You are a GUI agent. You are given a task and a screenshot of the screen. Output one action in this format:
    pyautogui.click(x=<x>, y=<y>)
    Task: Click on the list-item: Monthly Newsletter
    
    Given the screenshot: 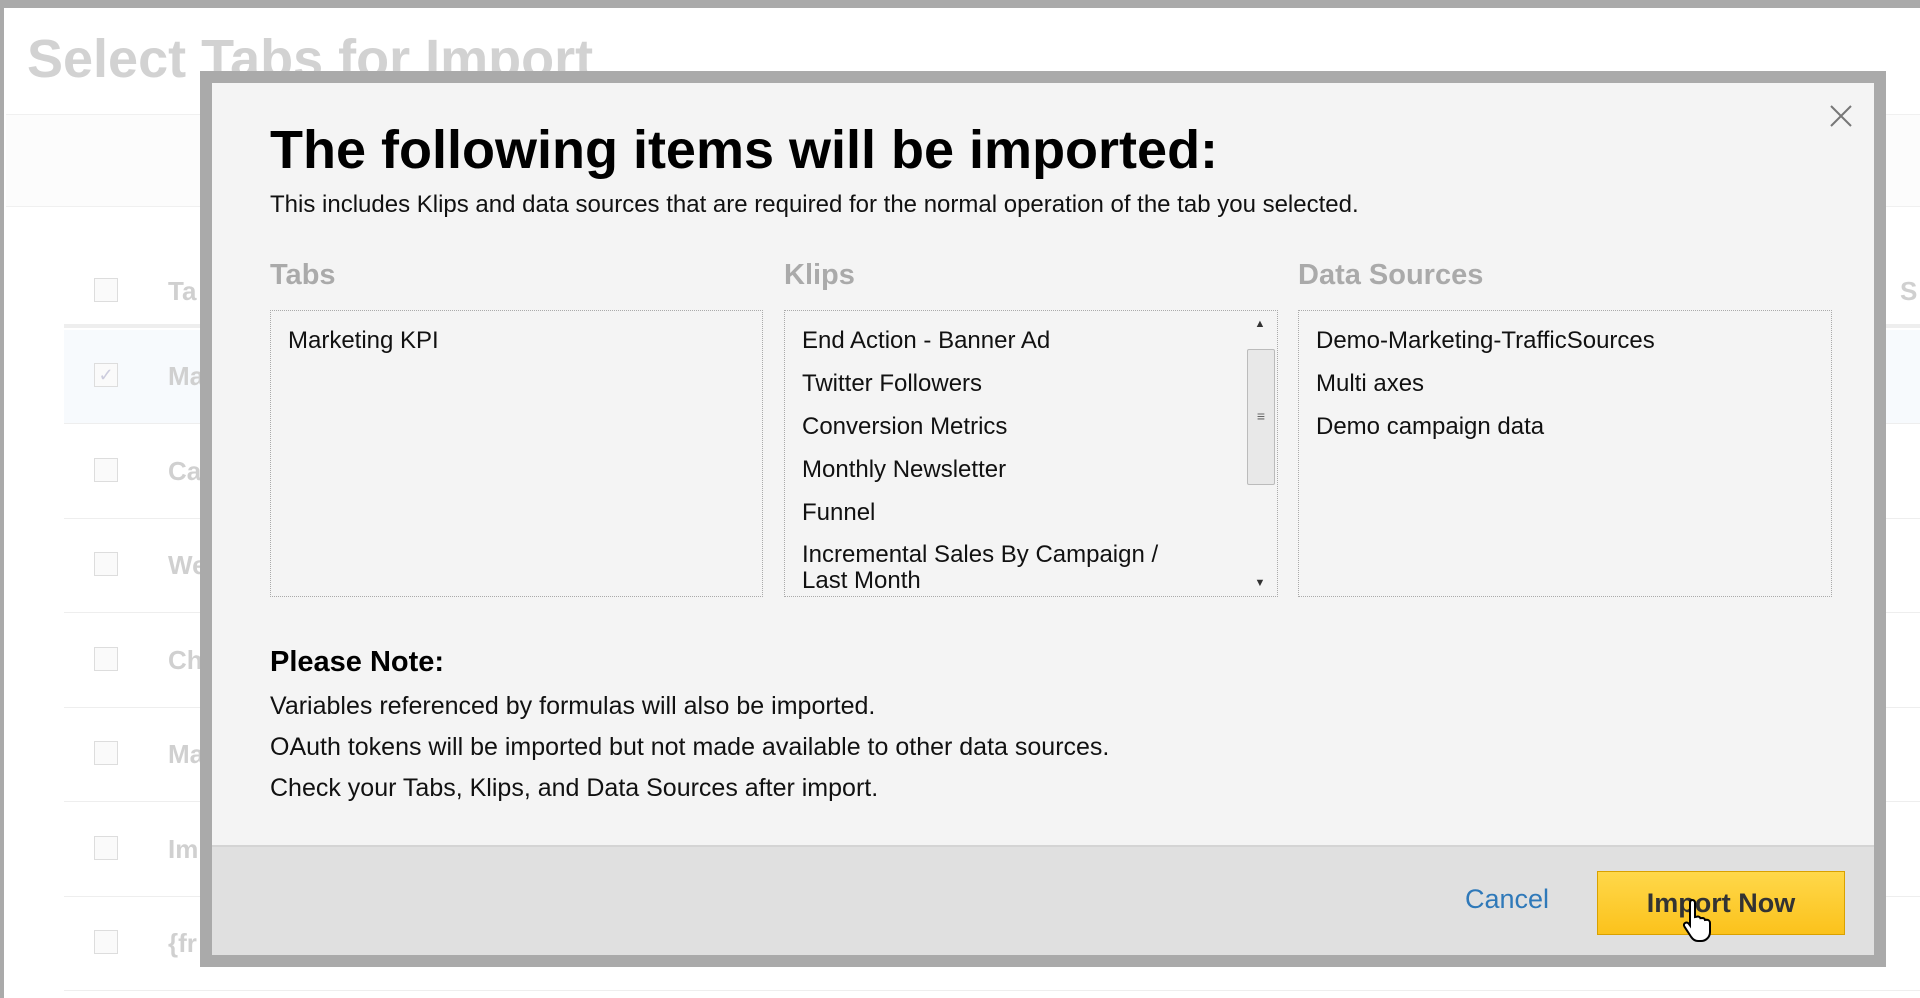 What is the action you would take?
    pyautogui.click(x=904, y=469)
    